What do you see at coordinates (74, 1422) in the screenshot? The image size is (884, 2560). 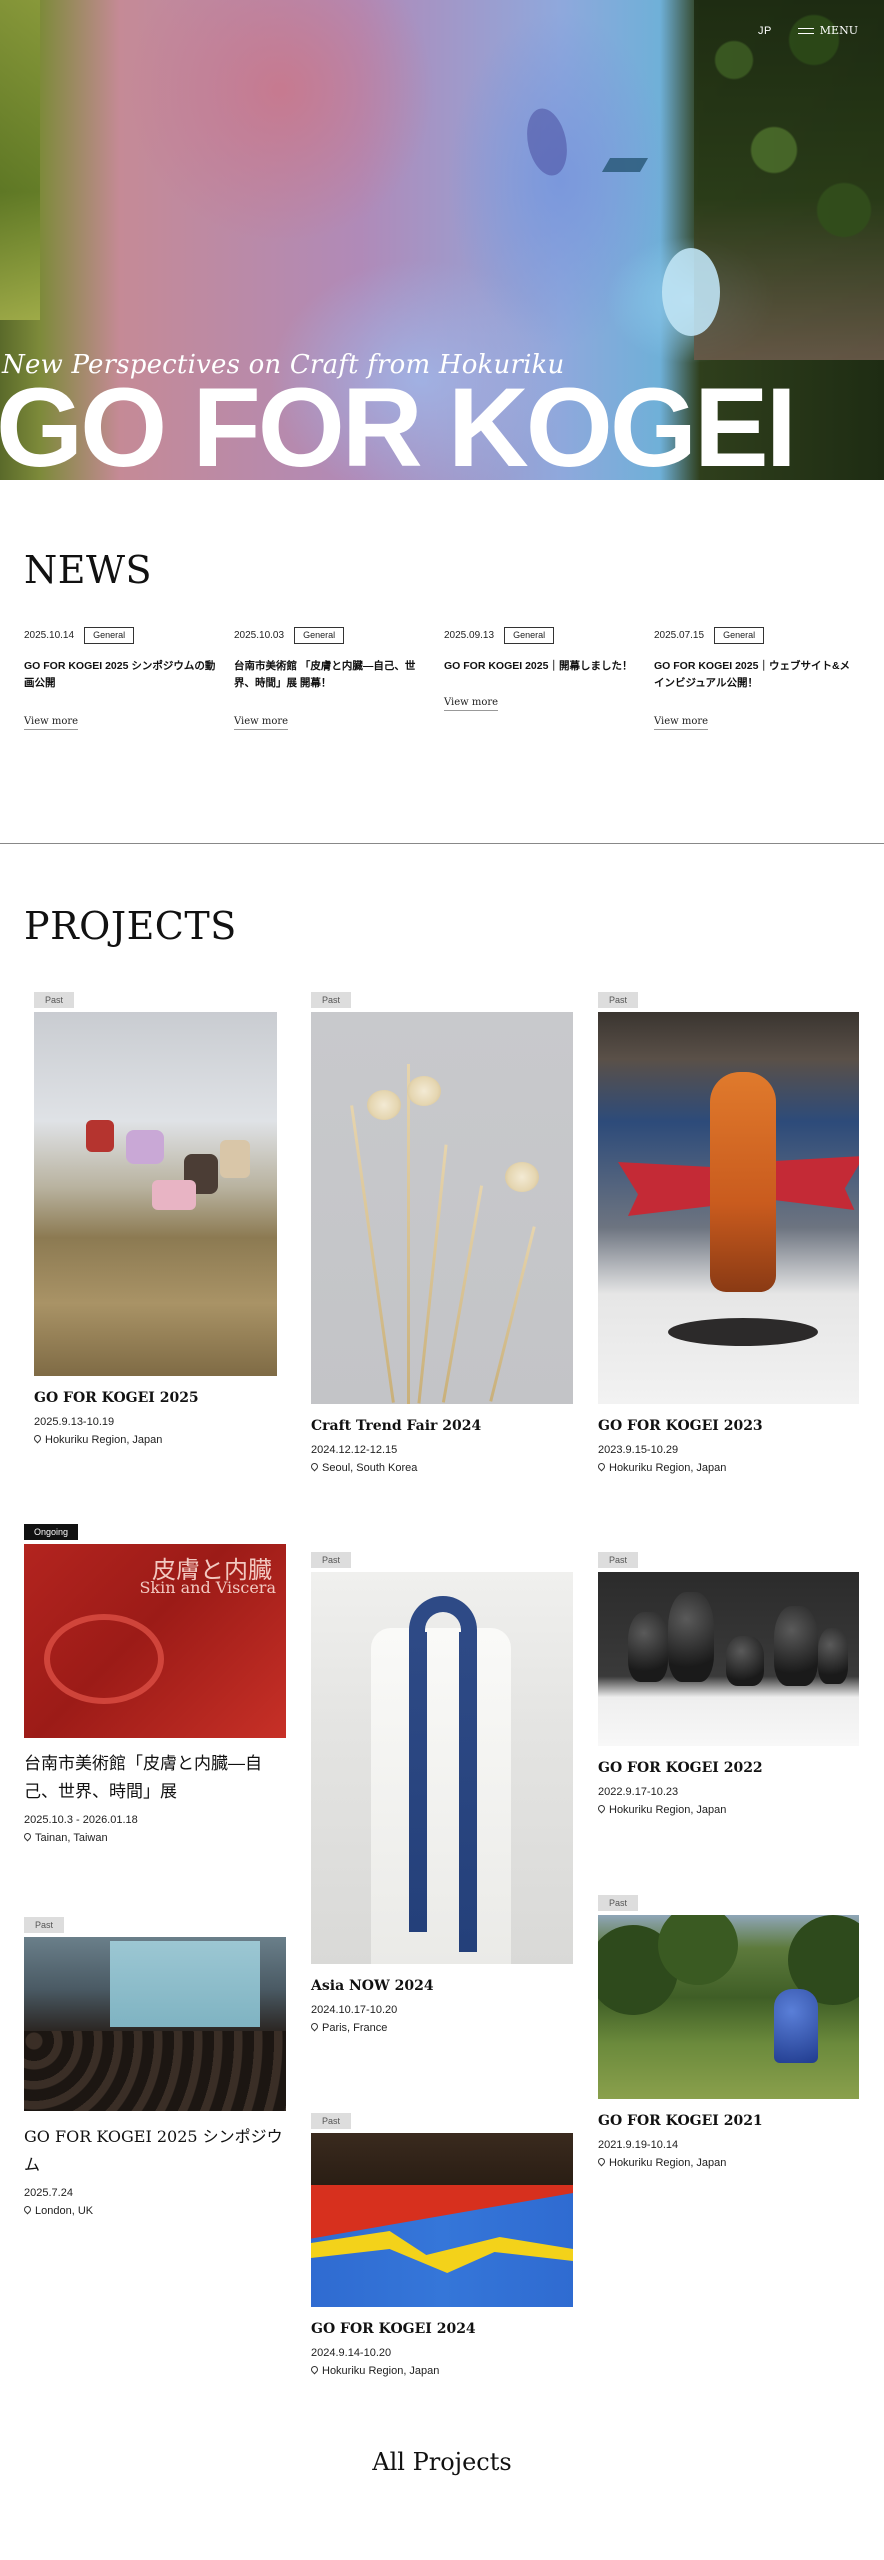 I see `project-dates: 2025.9.13-10.19` at bounding box center [74, 1422].